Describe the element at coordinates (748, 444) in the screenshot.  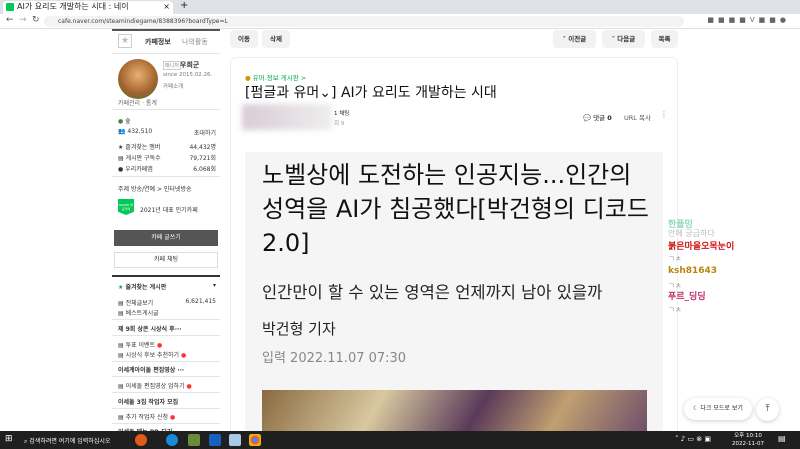
I see `date: 2022-11-07` at that location.